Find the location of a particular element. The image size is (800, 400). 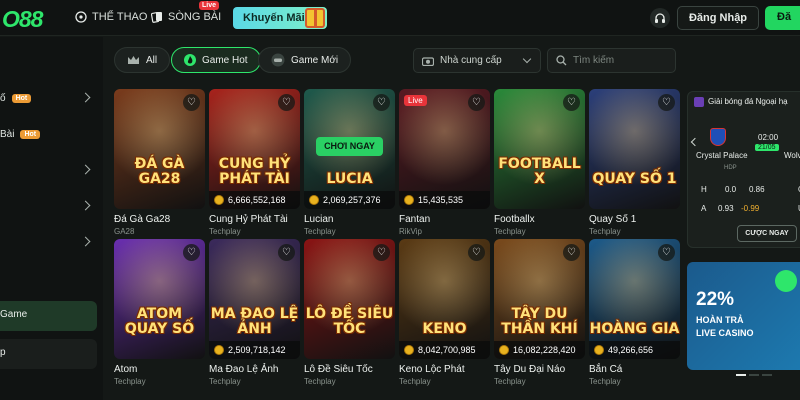

nav-sports: THỂ THAO is located at coordinates (111, 17).